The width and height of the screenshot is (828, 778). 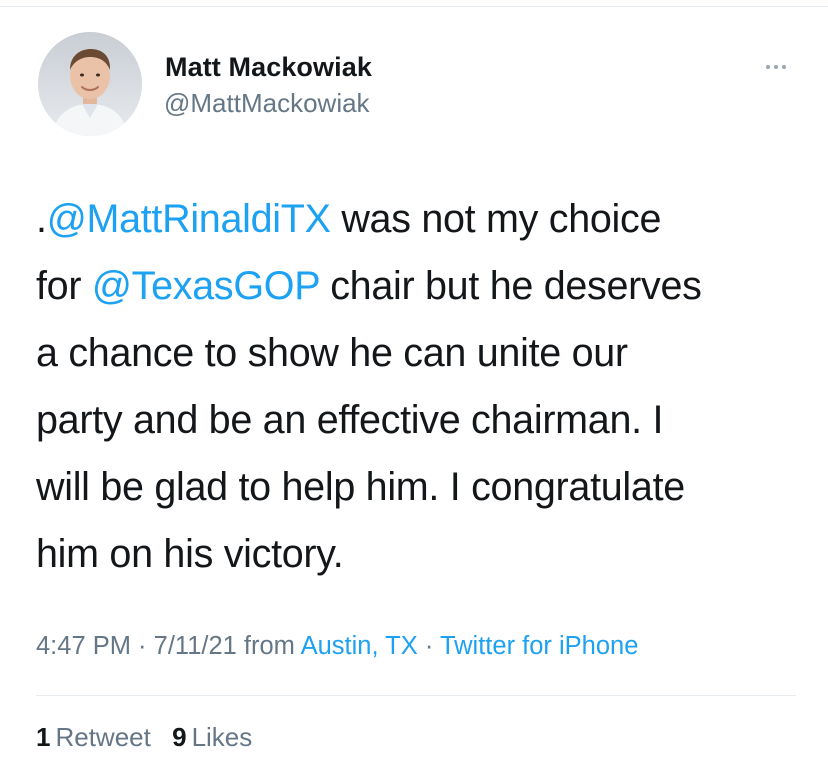 What do you see at coordinates (359, 646) in the screenshot?
I see `tweet-location-link: Austin, TX` at bounding box center [359, 646].